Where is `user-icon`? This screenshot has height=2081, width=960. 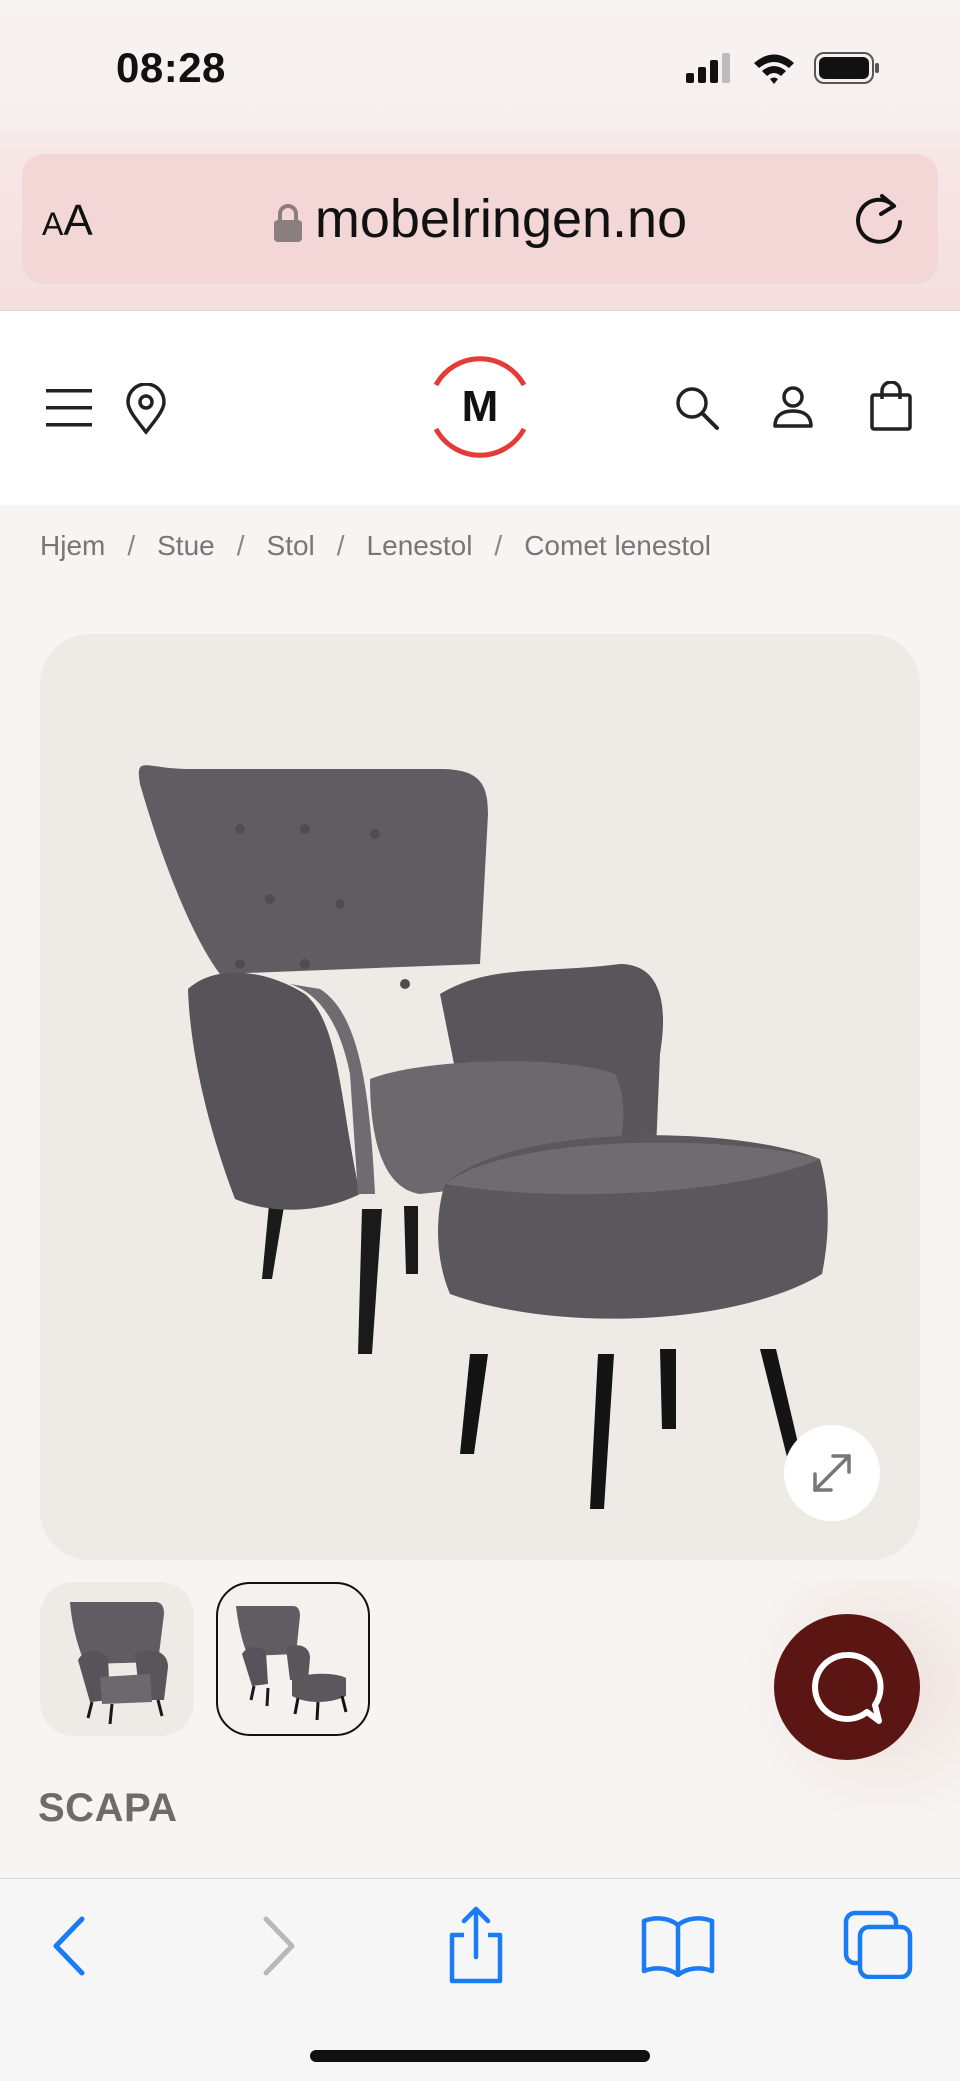
user-icon is located at coordinates (793, 407).